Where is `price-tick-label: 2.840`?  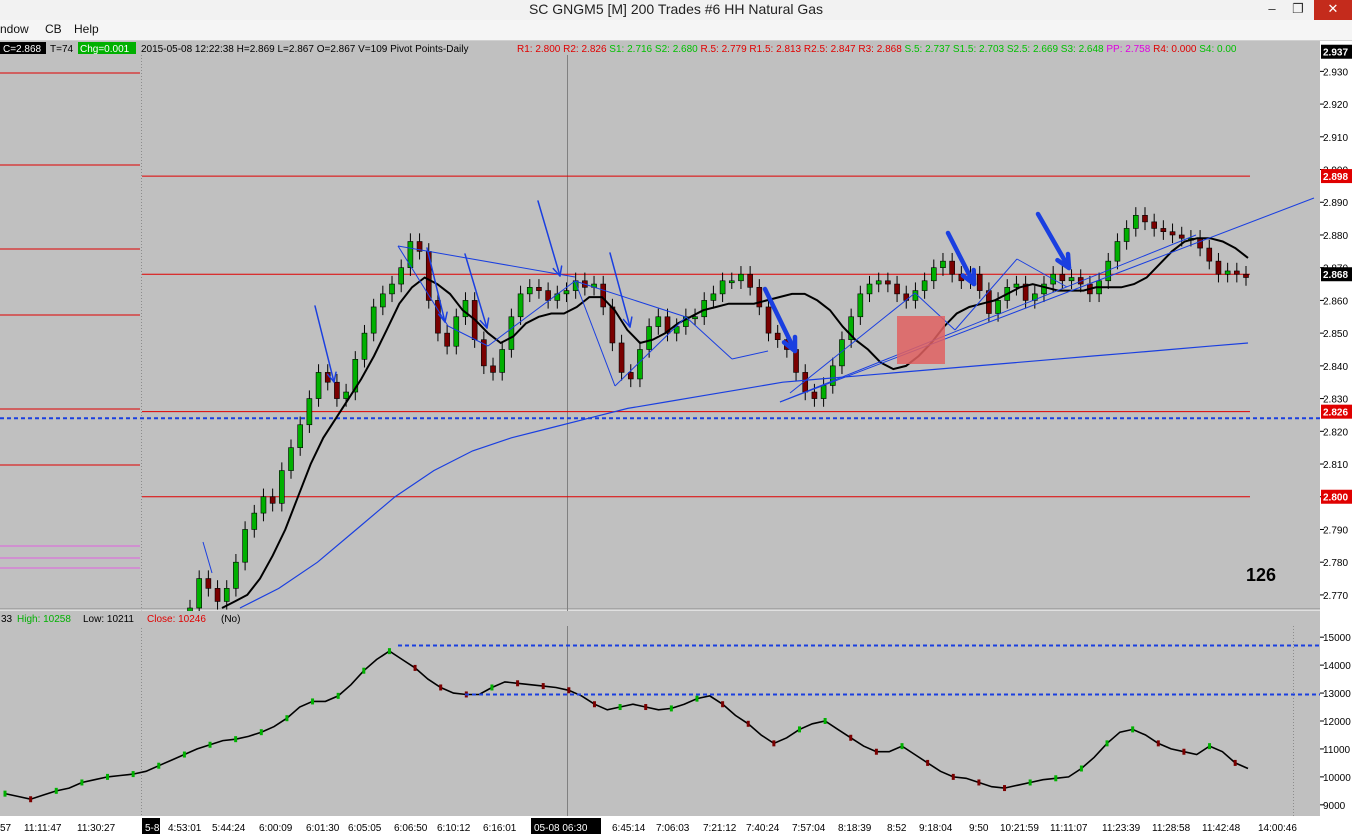 price-tick-label: 2.840 is located at coordinates (1335, 367).